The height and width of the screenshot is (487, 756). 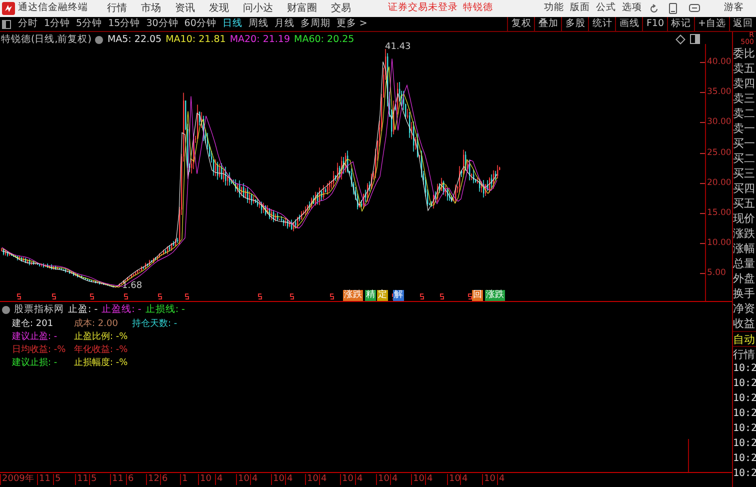 I want to click on menu-item: 财富圈, so click(x=302, y=8).